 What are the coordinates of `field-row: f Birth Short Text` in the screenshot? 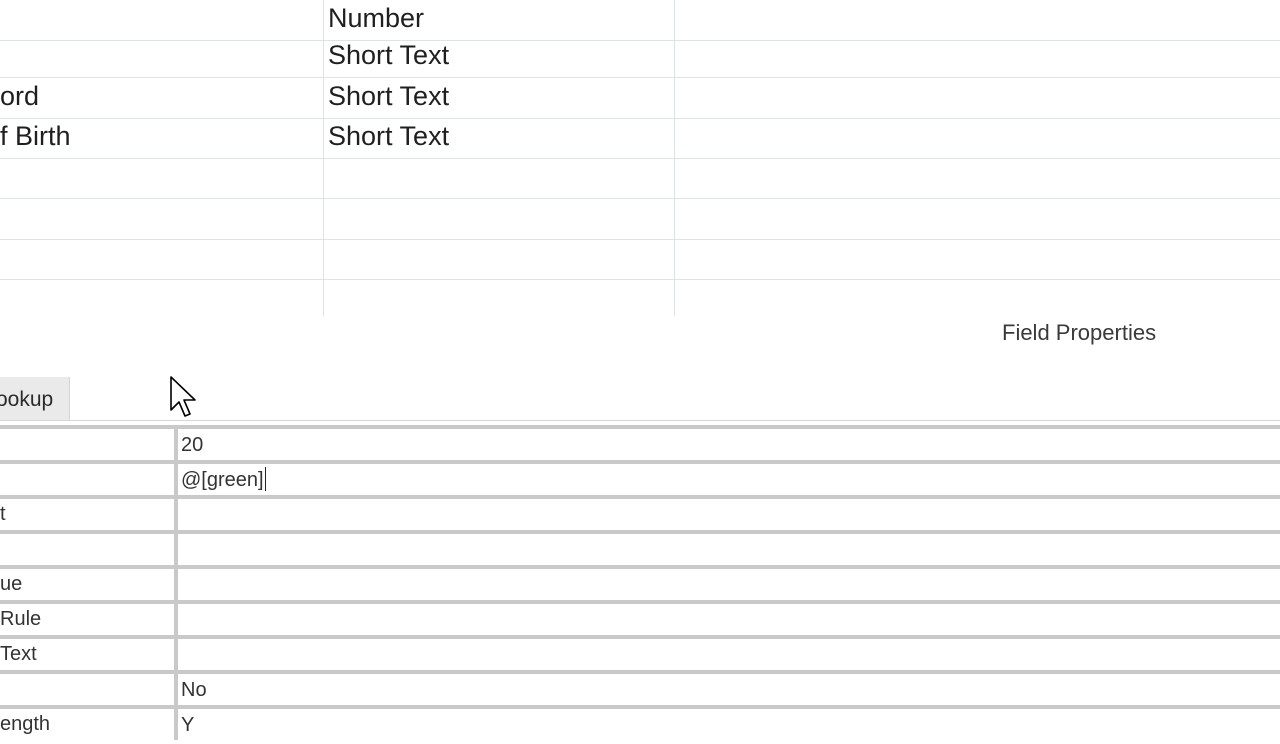 It's located at (640, 138).